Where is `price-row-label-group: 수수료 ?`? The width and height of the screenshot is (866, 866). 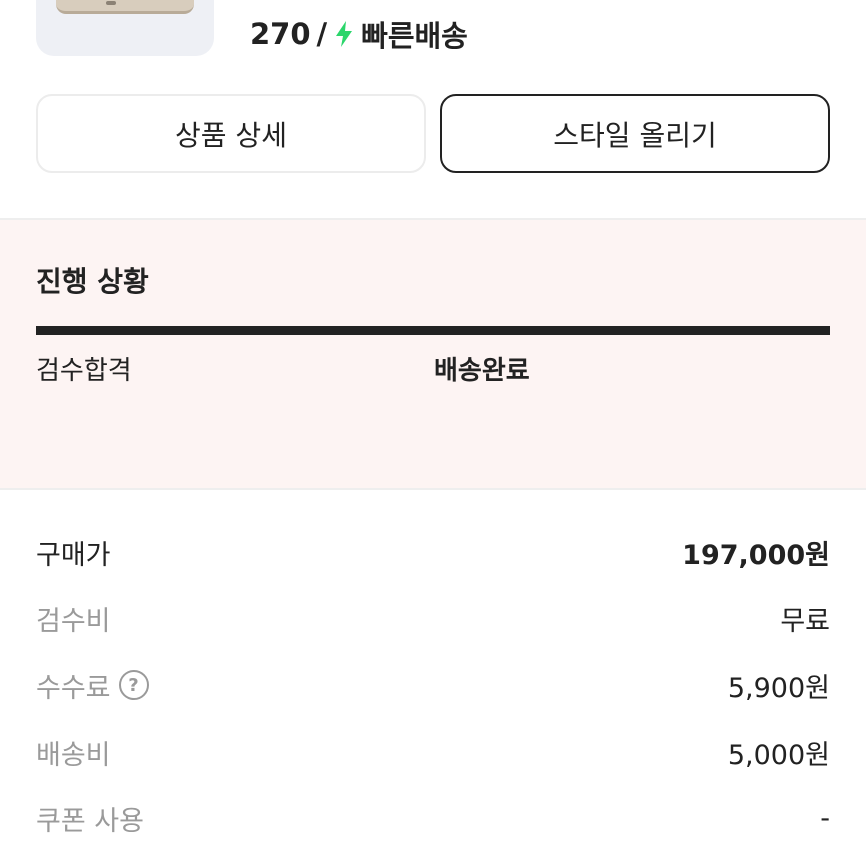
price-row-label-group: 수수료 ? is located at coordinates (92, 685).